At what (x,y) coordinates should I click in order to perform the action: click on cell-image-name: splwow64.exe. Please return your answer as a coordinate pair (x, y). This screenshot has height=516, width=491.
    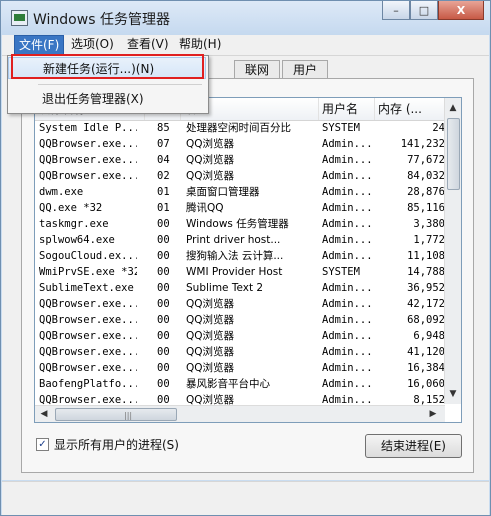
    Looking at the image, I should click on (77, 240).